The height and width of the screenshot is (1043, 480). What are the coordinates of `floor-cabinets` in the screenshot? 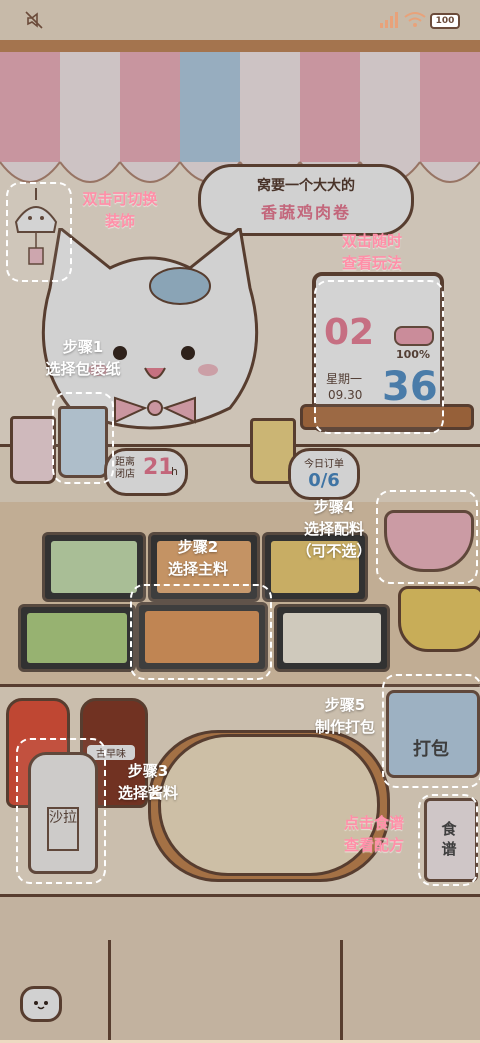 It's located at (240, 968).